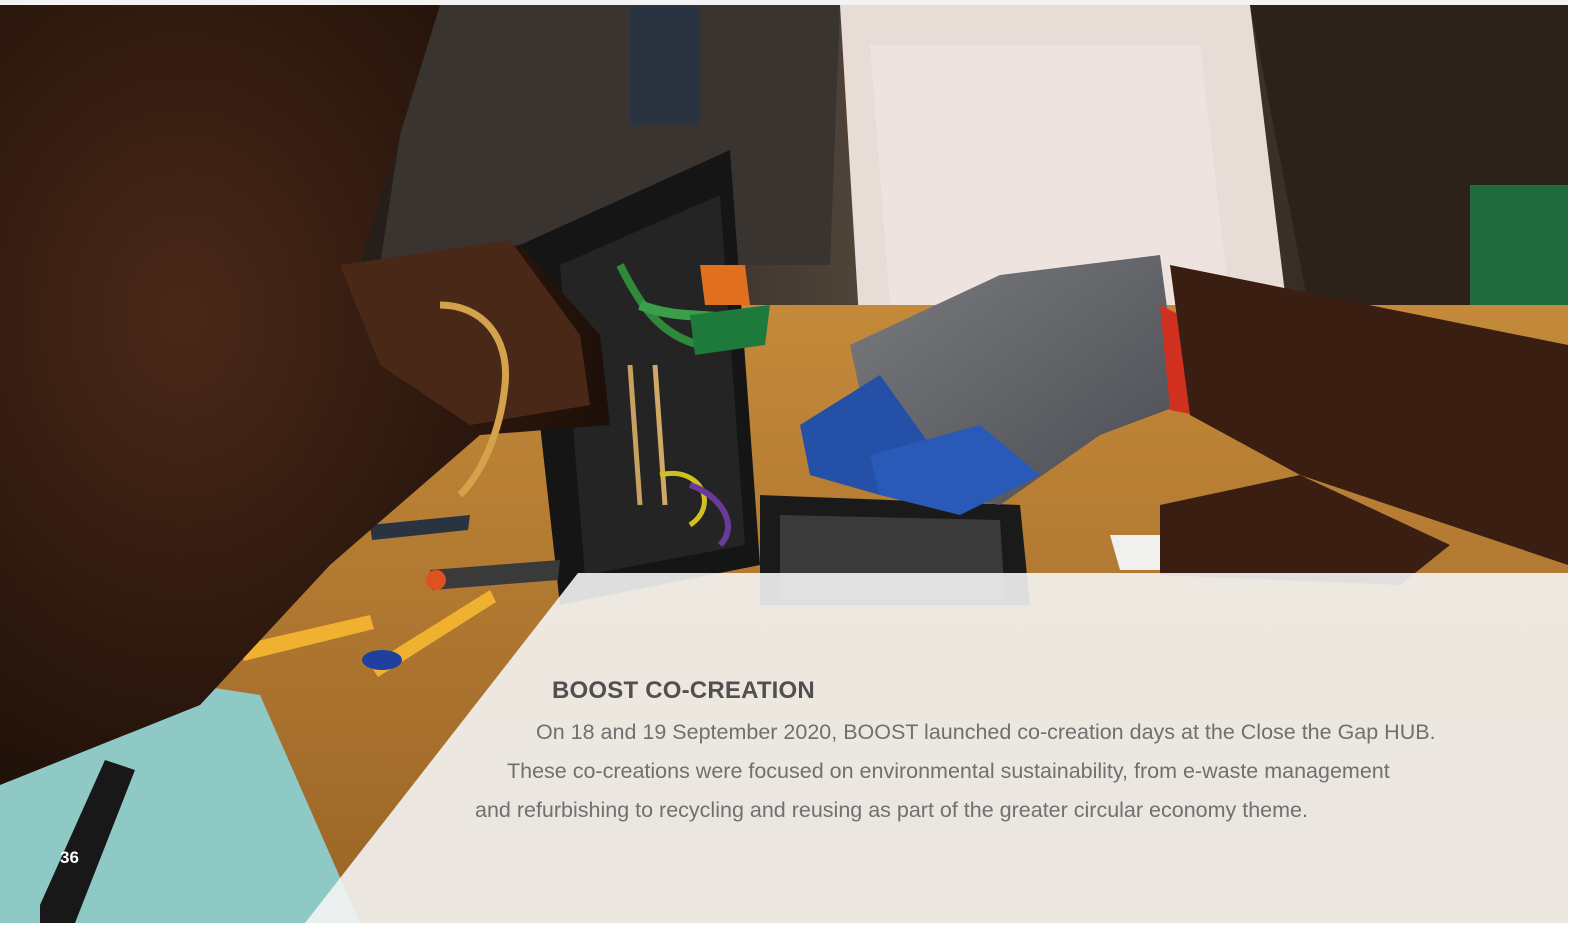 This screenshot has height=935, width=1588. I want to click on section-heading: BOOST CO-CREATION, so click(683, 690).